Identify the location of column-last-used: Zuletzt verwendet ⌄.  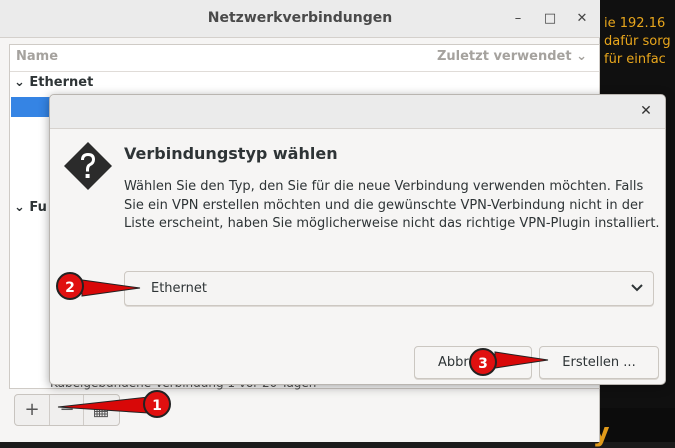
(512, 56).